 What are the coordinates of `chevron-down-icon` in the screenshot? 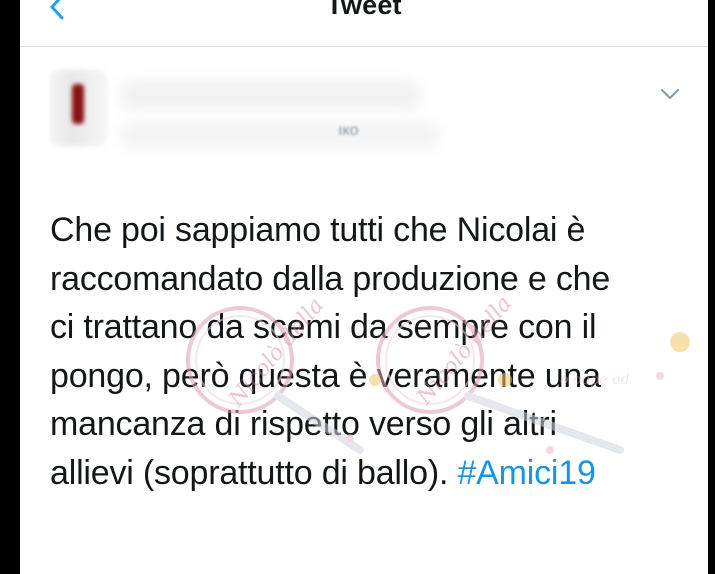 It's located at (670, 94).